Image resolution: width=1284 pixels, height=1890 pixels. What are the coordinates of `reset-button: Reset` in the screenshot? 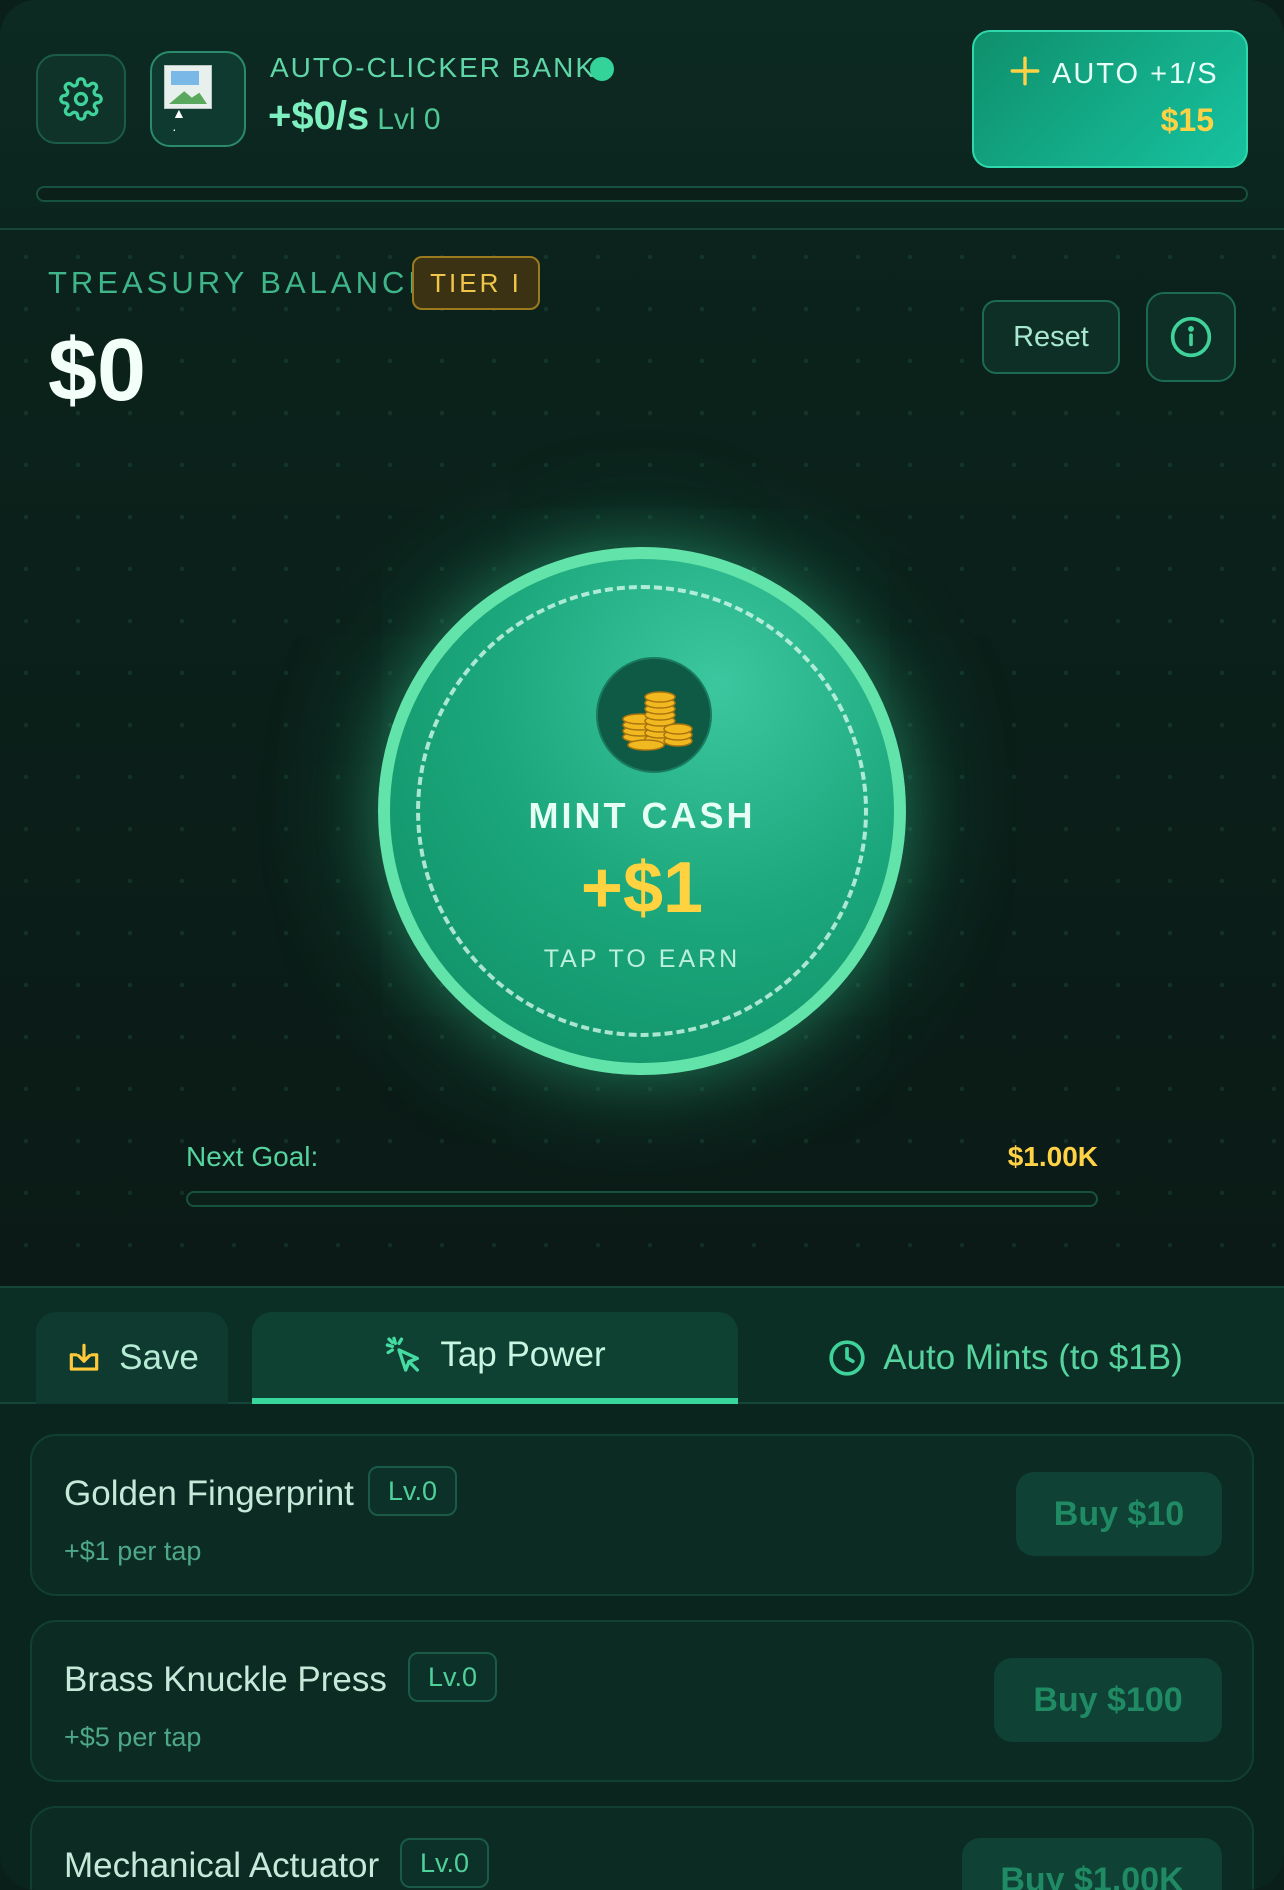 It's located at (1051, 337).